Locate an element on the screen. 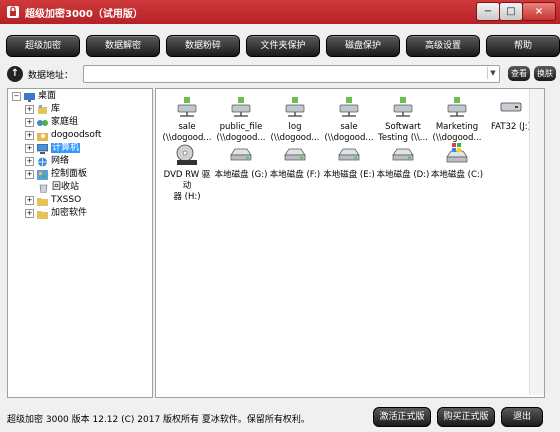 Image resolution: width=560 pixels, height=432 pixels. tree-item-control-panel: + 控制面板 is located at coordinates (56, 174).